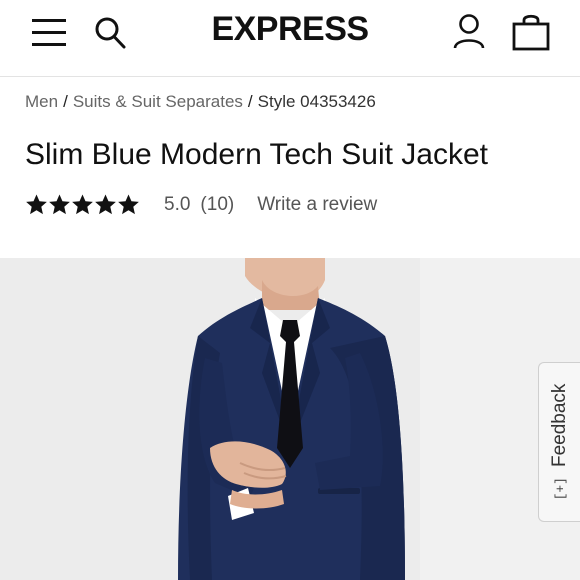 The width and height of the screenshot is (580, 580). I want to click on rating-row: 5.0 (10) Write a review, so click(201, 204).